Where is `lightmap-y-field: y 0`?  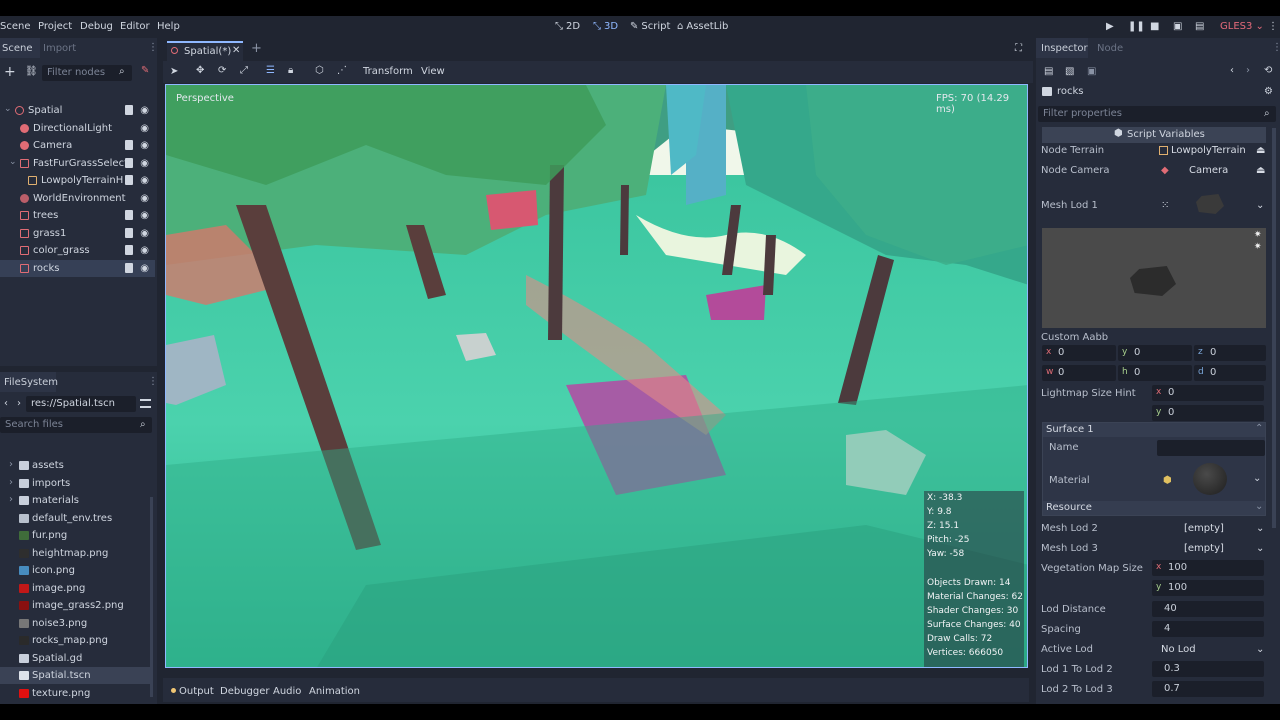
lightmap-y-field: y 0 is located at coordinates (1208, 413).